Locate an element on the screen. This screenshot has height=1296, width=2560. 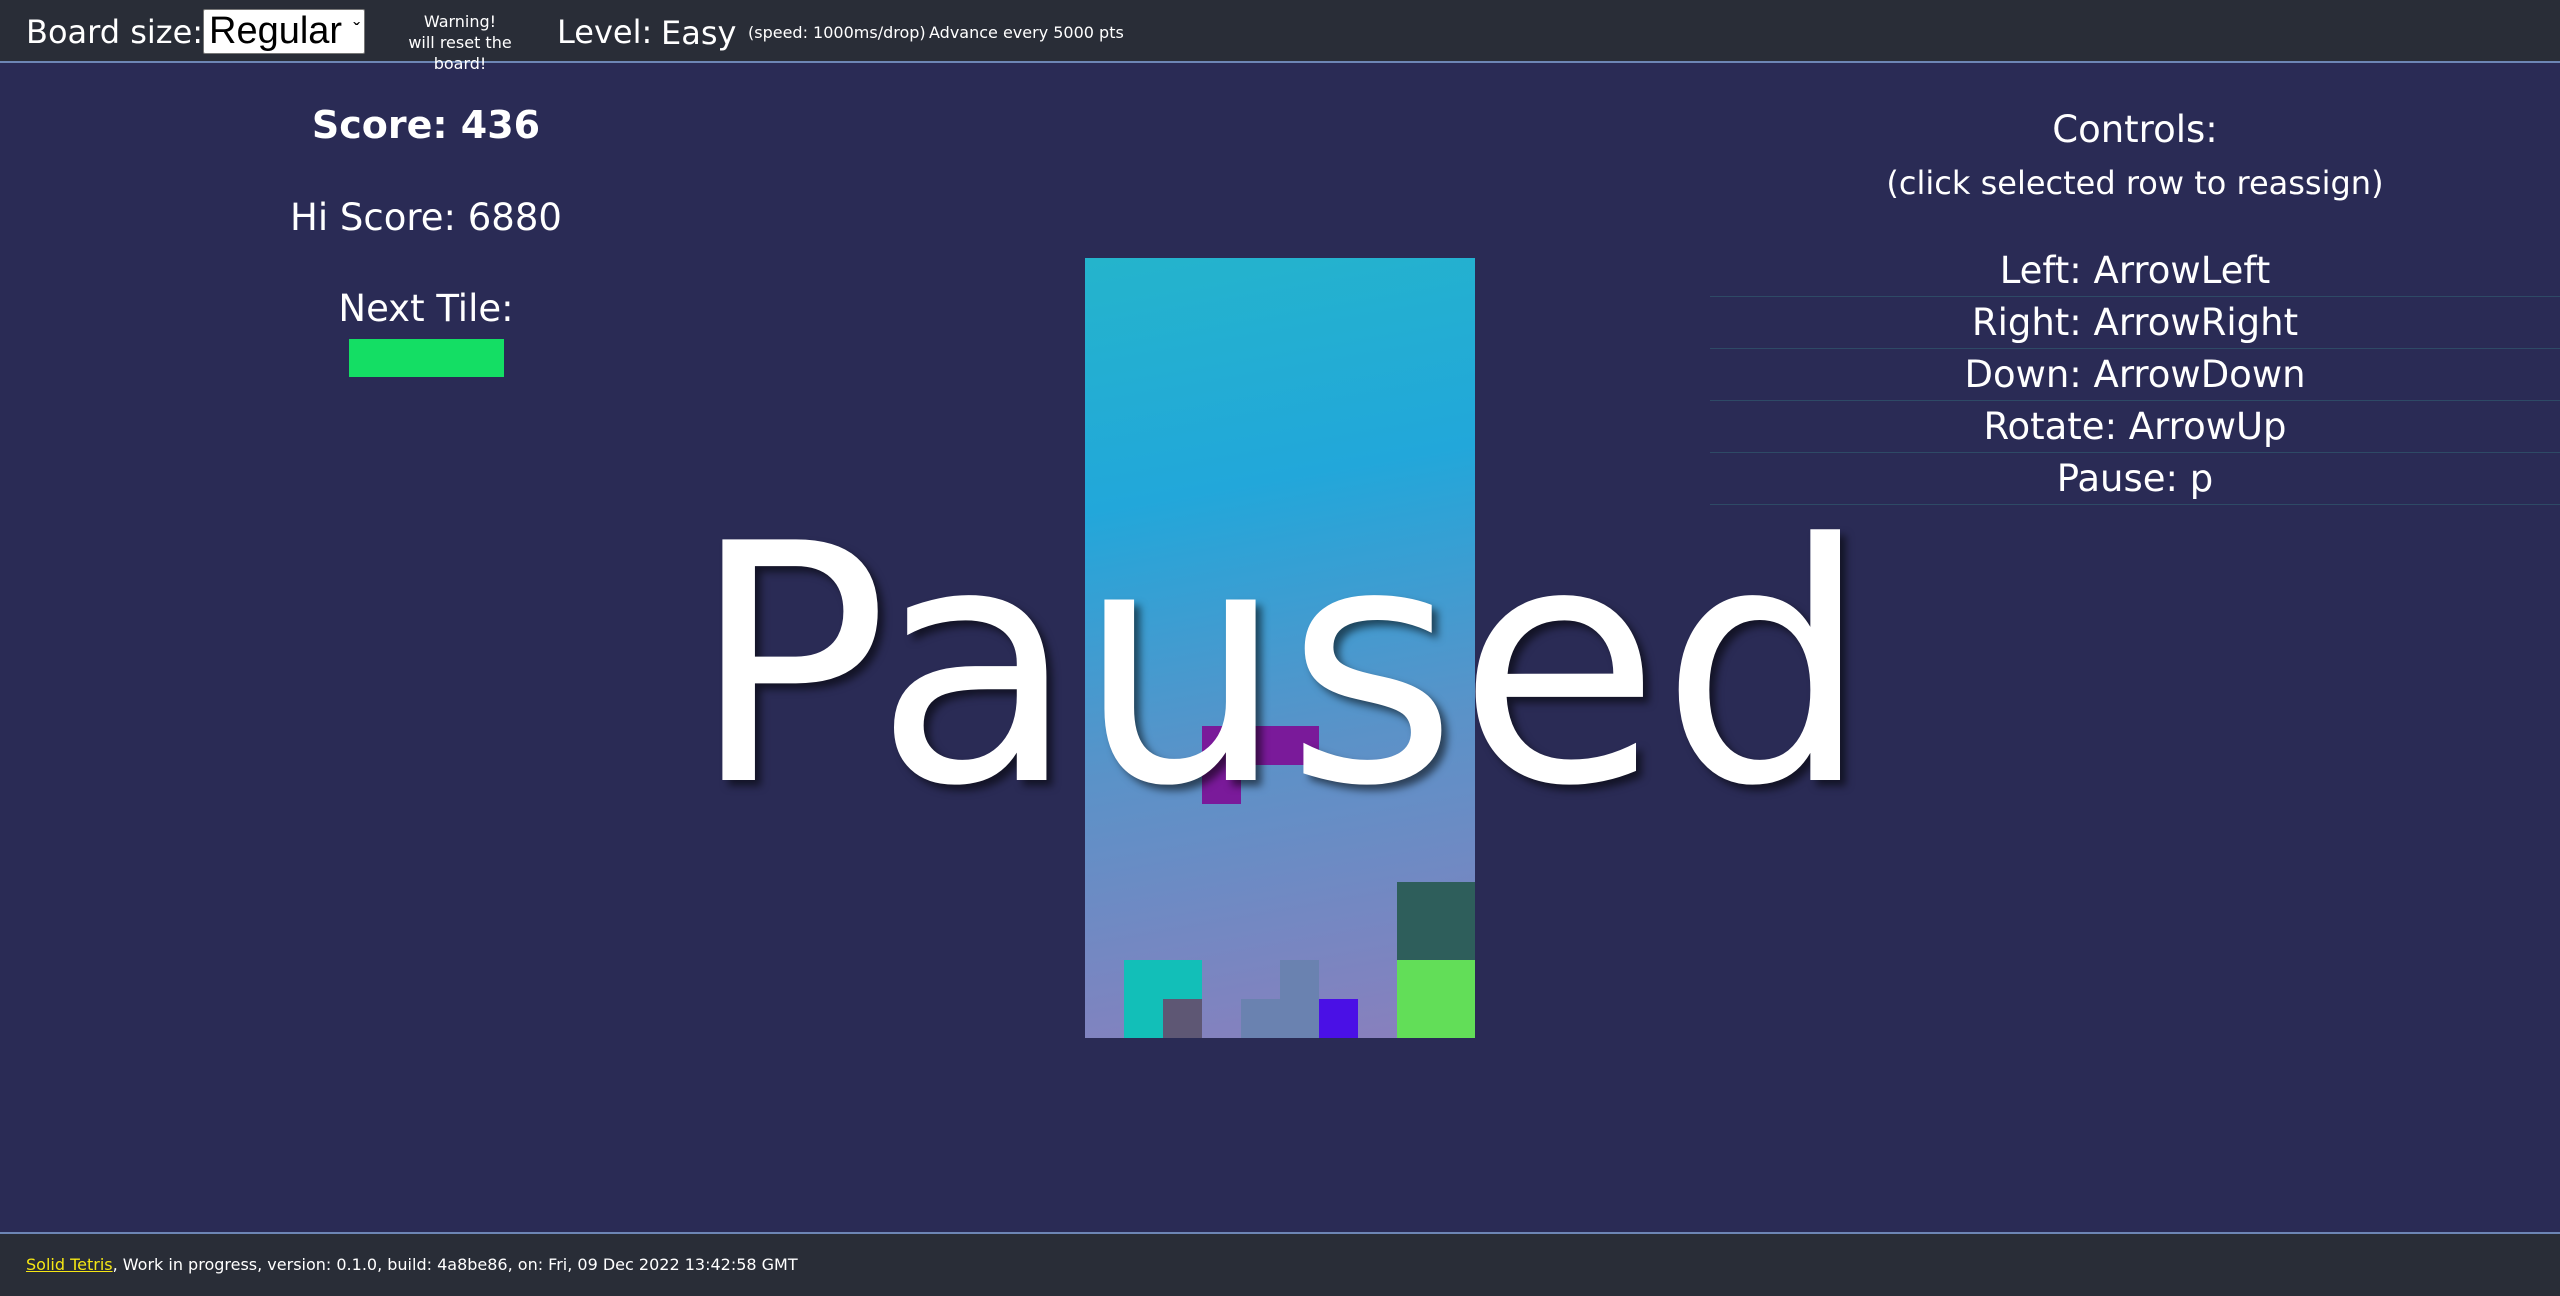
next-tile-preview is located at coordinates (426, 358).